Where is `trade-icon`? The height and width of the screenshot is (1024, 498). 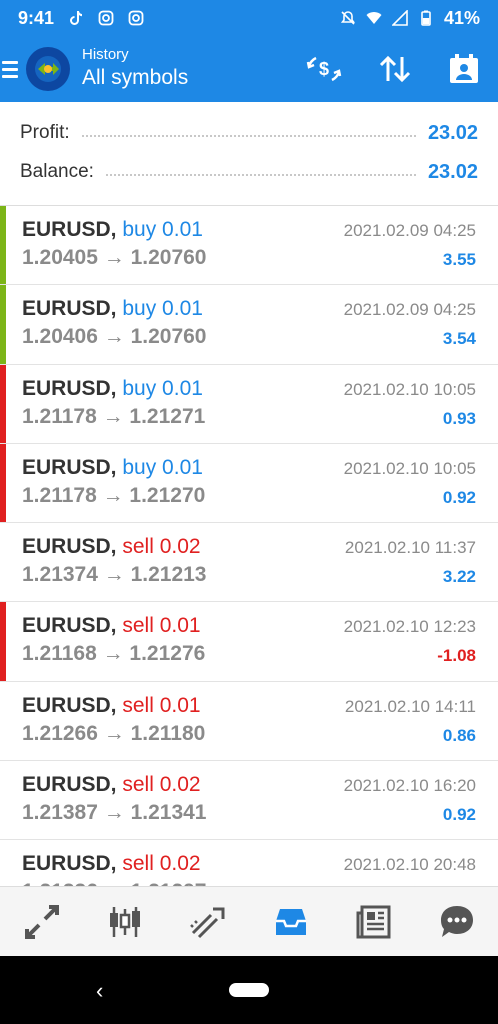 trade-icon is located at coordinates (206, 922).